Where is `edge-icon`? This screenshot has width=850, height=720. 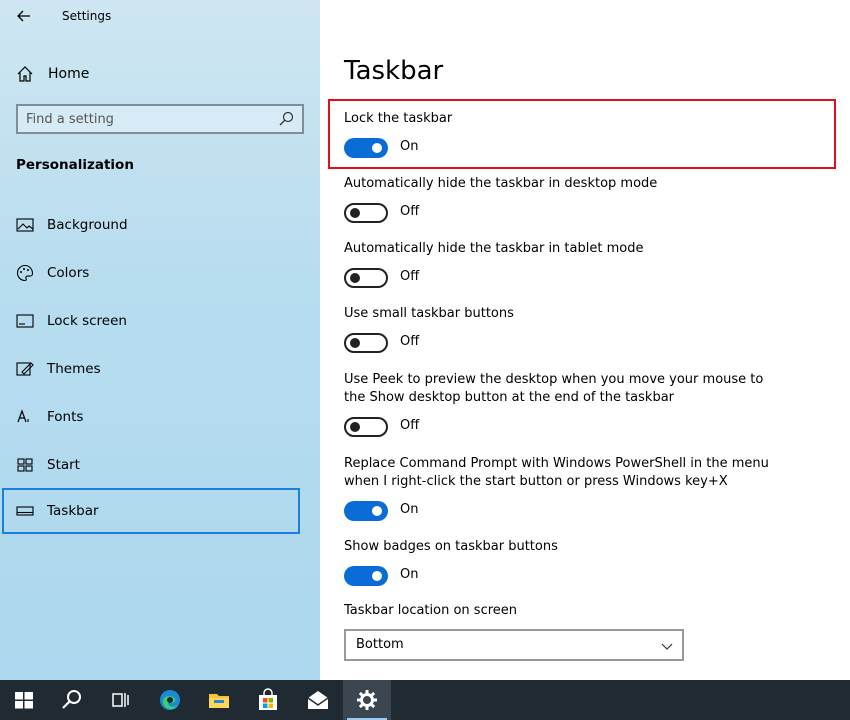
edge-icon is located at coordinates (170, 700).